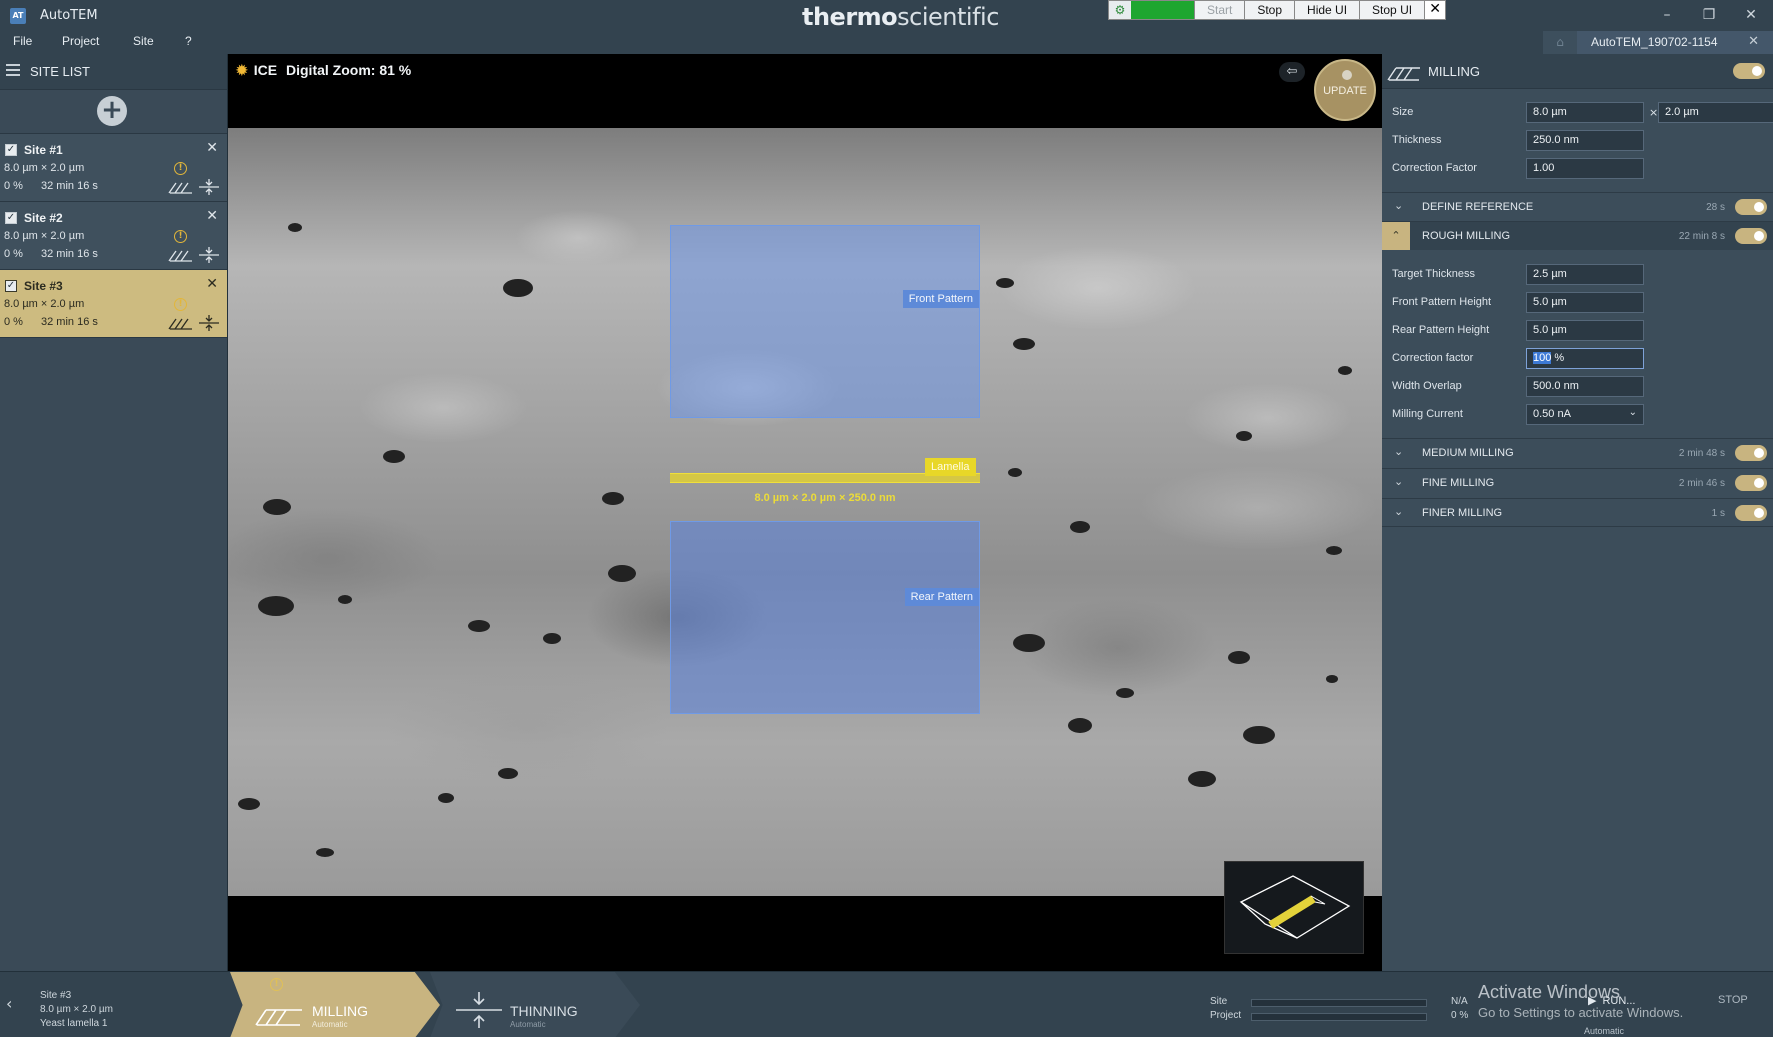  I want to click on restore-icon: ❐, so click(1709, 15).